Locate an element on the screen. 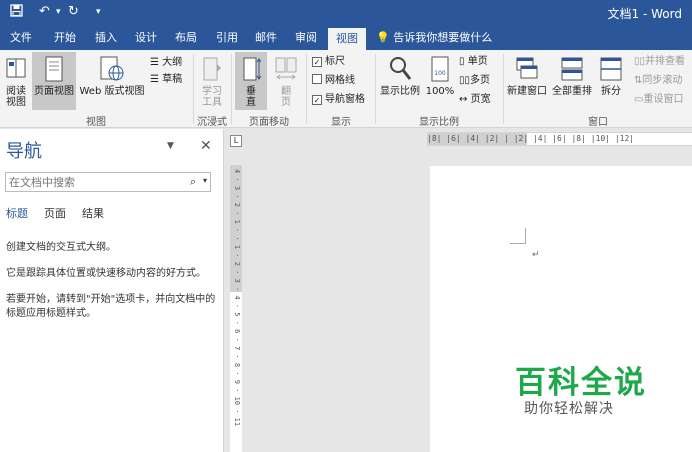  tell-me-text: 告诉我你想要做什么 is located at coordinates (443, 37).